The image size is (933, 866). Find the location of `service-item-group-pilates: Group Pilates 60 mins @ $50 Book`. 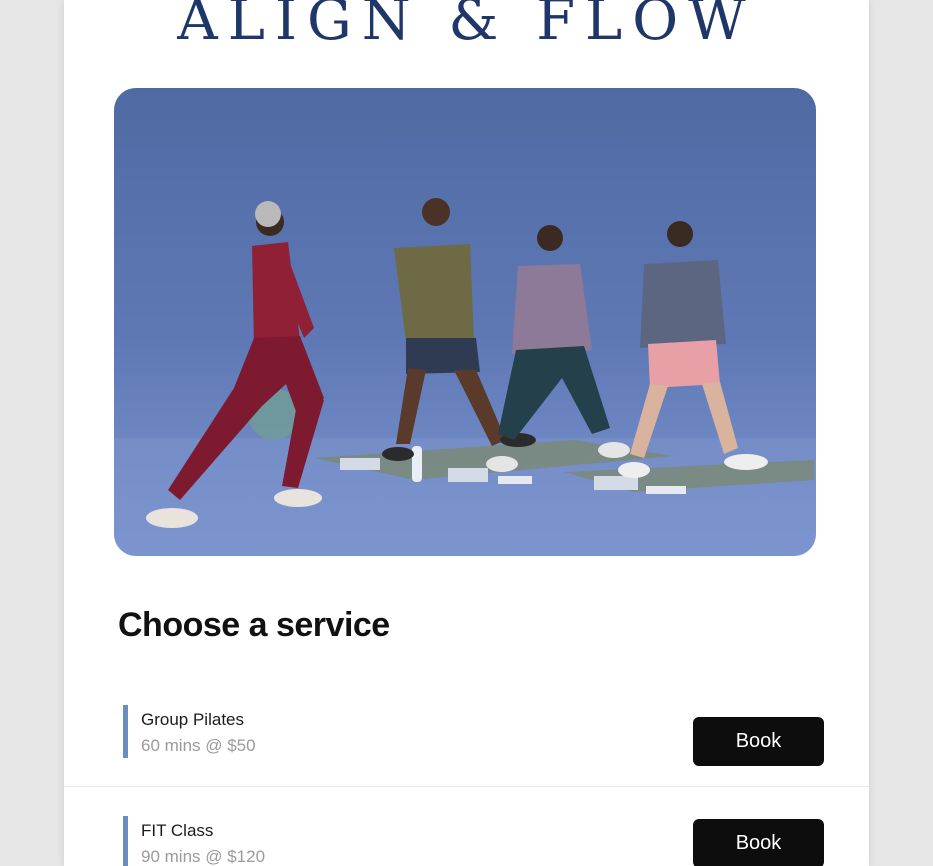

service-item-group-pilates: Group Pilates 60 mins @ $50 Book is located at coordinates (466, 740).